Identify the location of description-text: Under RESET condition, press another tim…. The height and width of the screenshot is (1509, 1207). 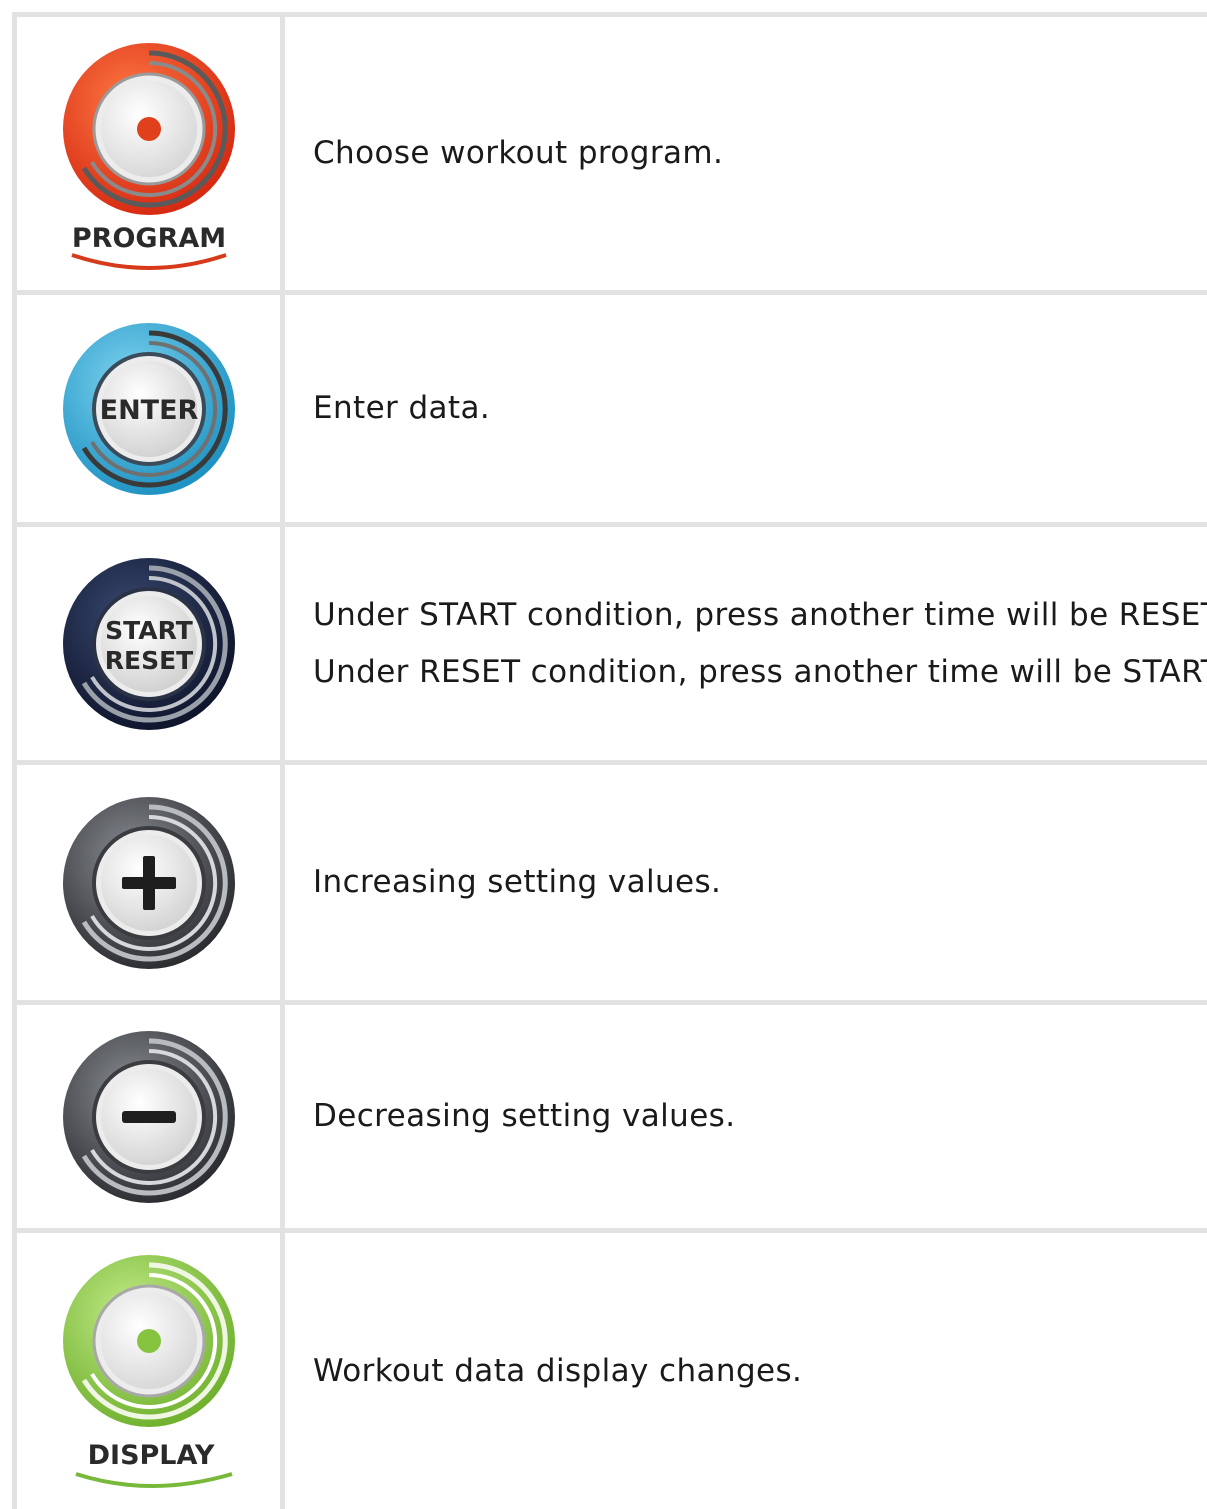
(760, 671).